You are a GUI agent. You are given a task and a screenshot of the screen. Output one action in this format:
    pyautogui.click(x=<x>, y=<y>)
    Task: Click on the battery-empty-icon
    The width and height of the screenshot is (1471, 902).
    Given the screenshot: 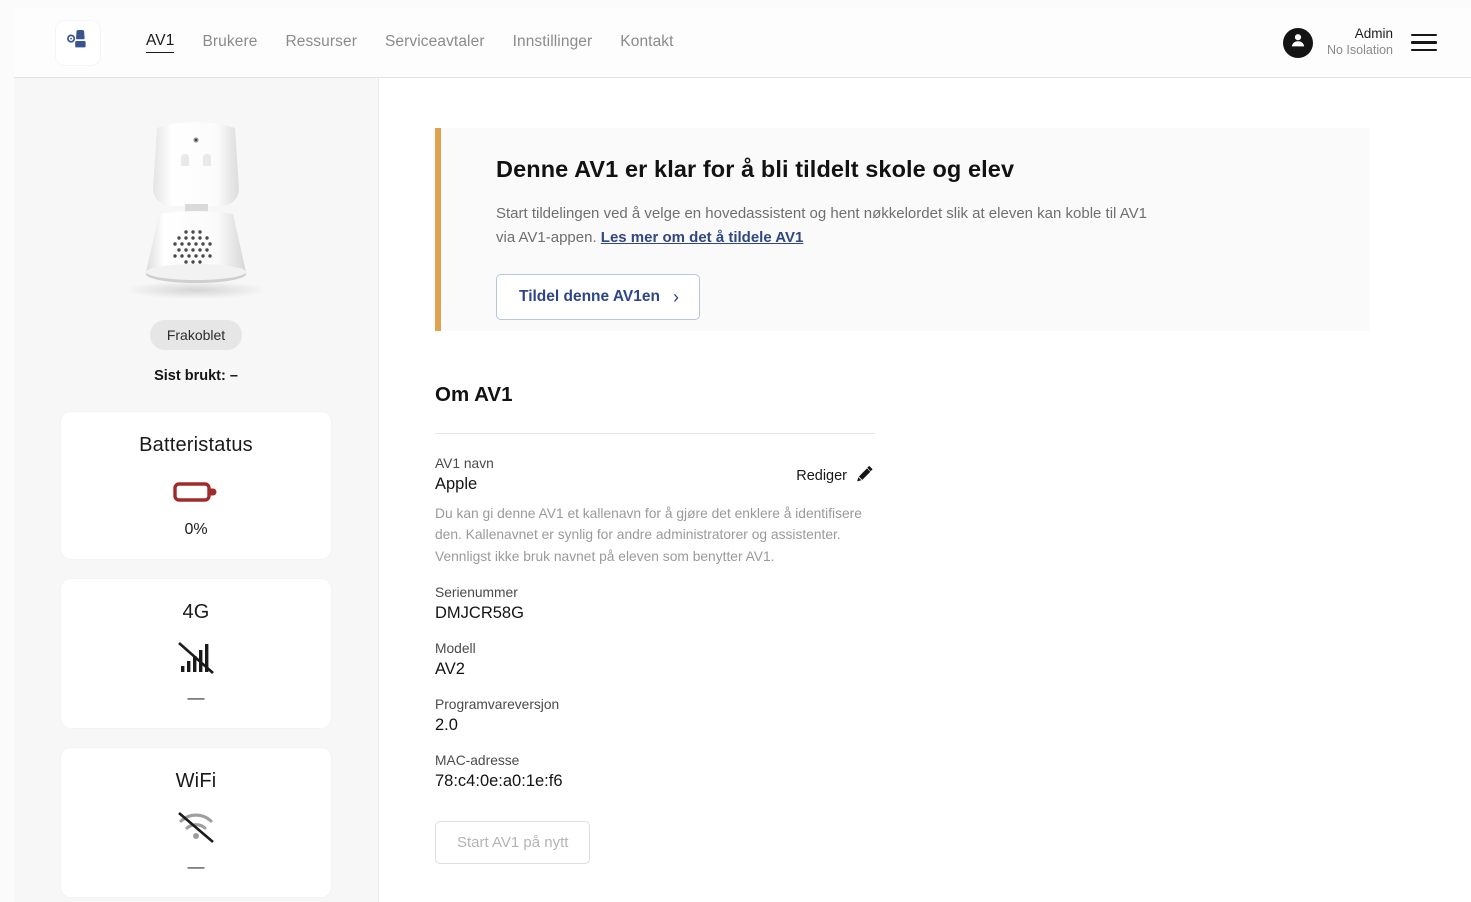 What is the action you would take?
    pyautogui.click(x=196, y=491)
    